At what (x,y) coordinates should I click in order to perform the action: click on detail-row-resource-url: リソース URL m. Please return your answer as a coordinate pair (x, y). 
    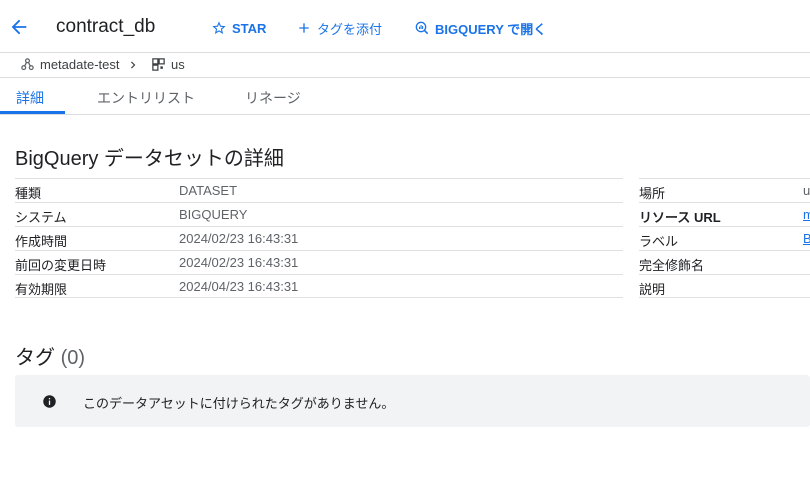
    Looking at the image, I should click on (724, 214).